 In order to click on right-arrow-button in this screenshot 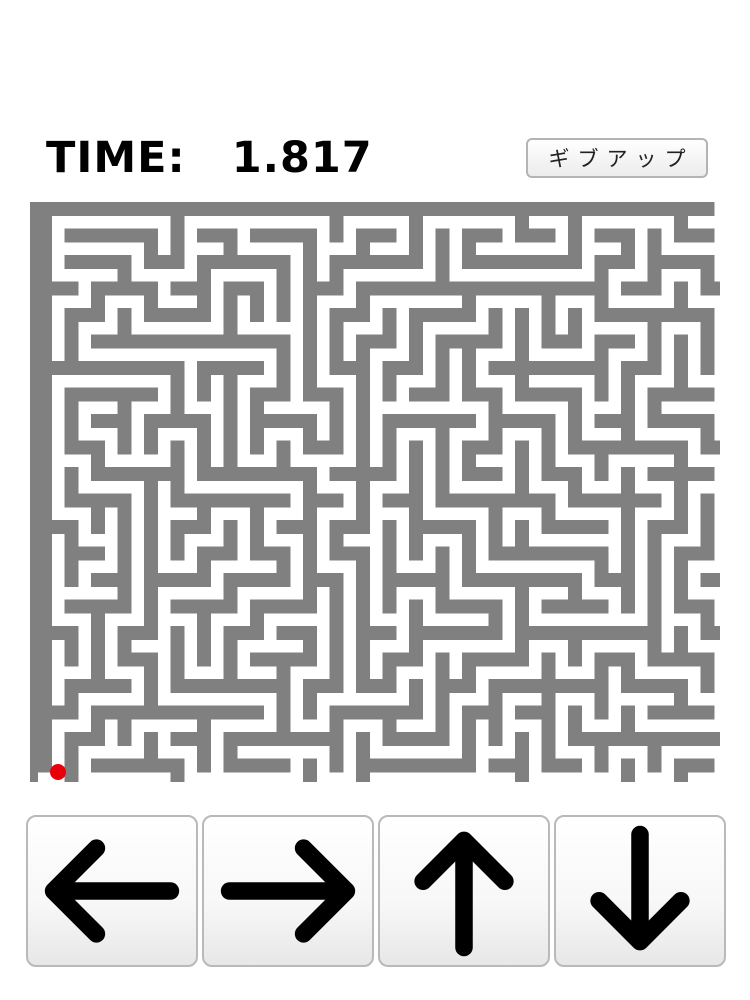, I will do `click(288, 891)`.